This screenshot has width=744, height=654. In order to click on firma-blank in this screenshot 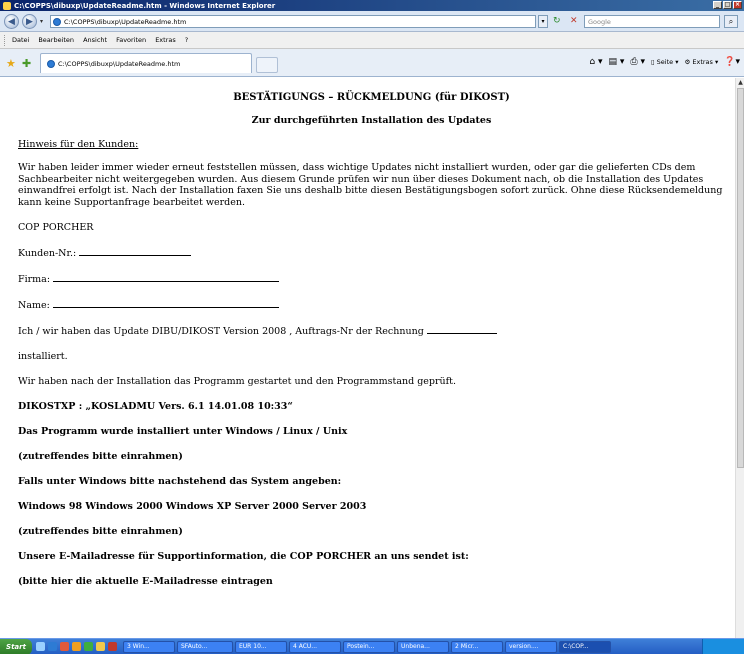, I will do `click(166, 277)`.